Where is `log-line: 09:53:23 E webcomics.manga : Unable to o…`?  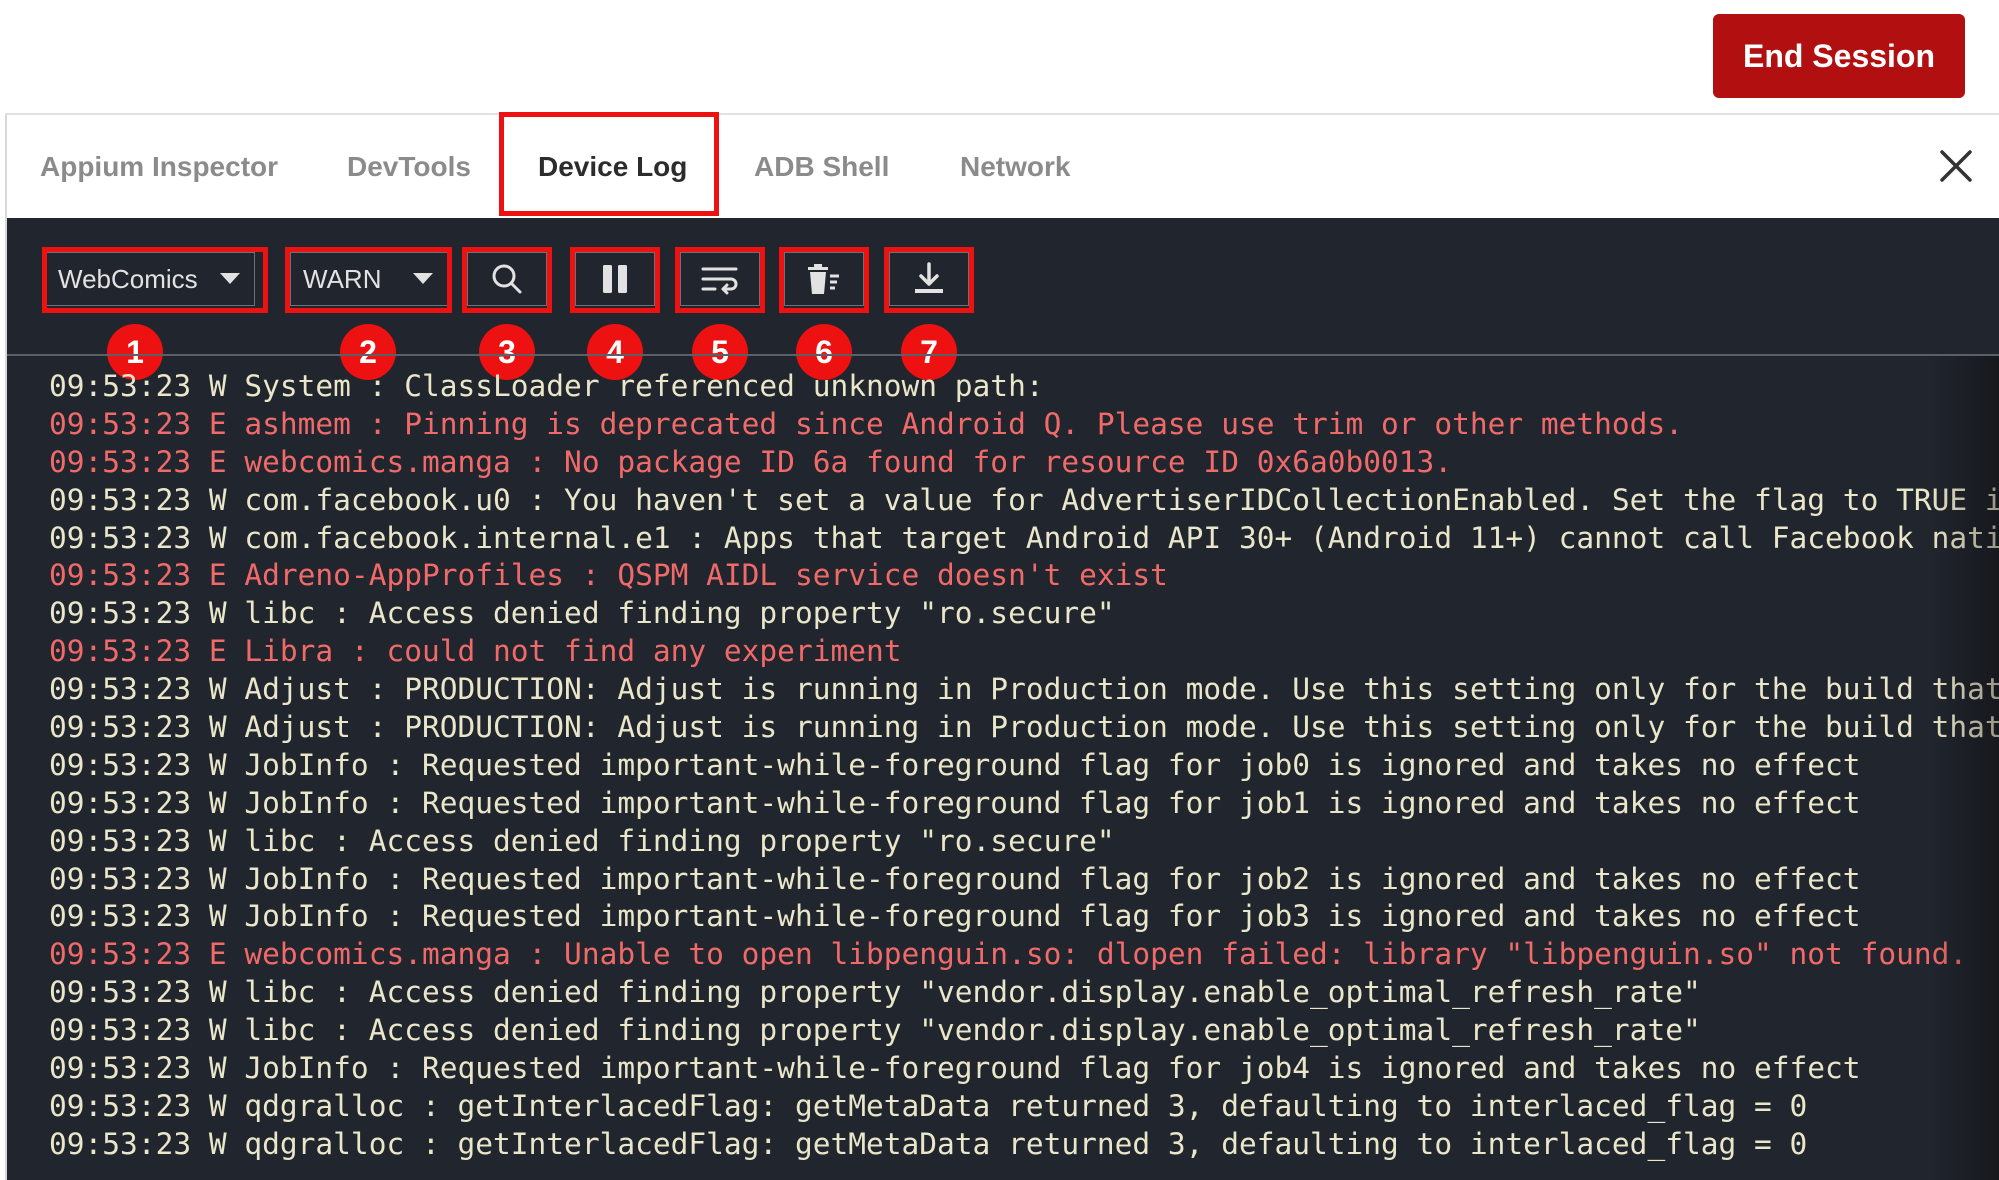 log-line: 09:53:23 E webcomics.manga : Unable to o… is located at coordinates (1008, 954).